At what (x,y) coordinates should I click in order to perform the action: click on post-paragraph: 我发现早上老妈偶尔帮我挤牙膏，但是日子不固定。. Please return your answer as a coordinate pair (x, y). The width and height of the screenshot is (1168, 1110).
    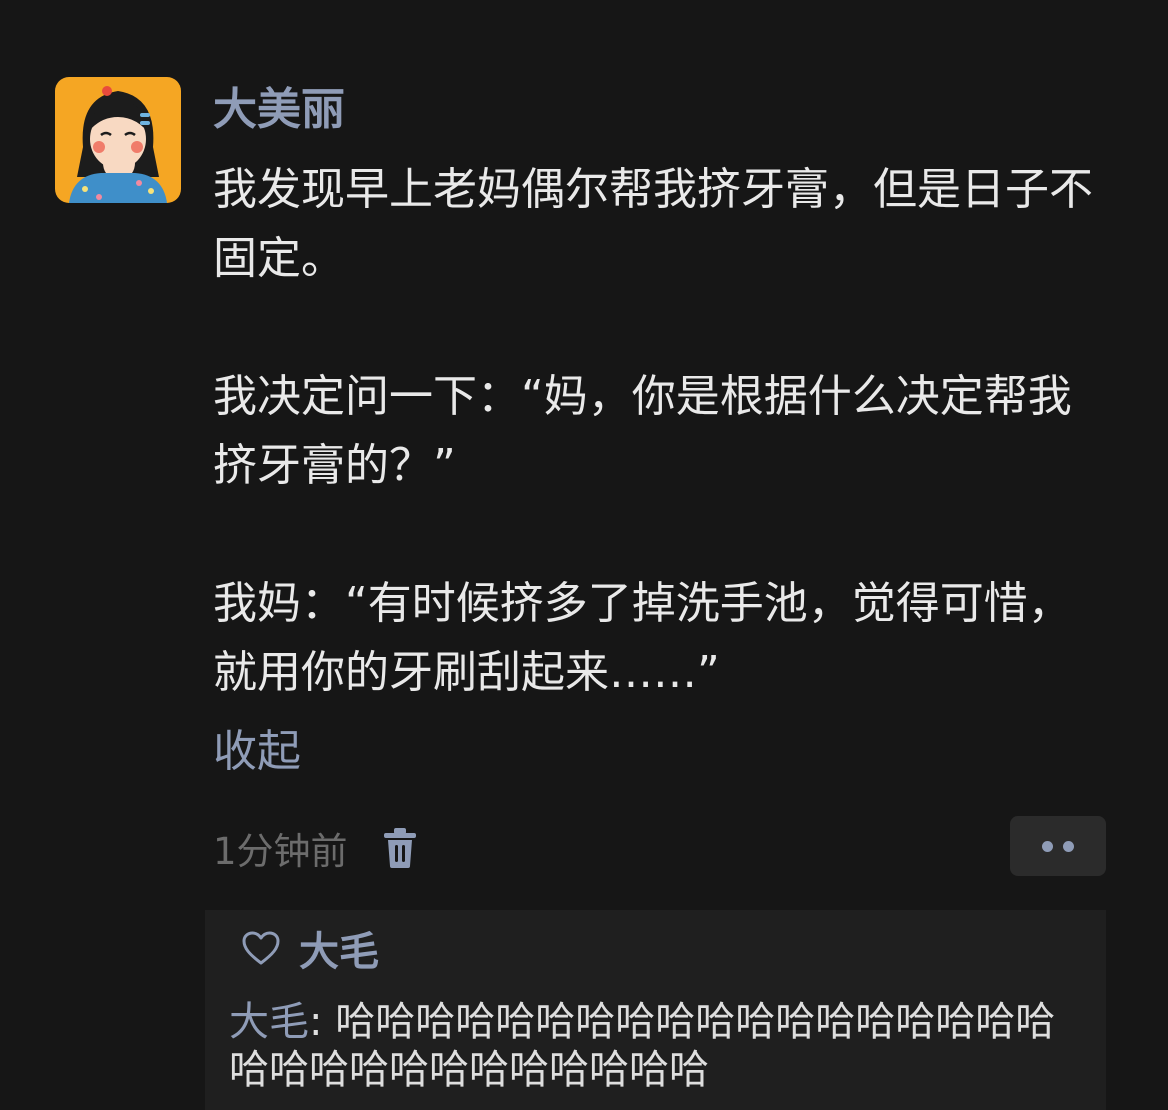
    Looking at the image, I should click on (653, 224).